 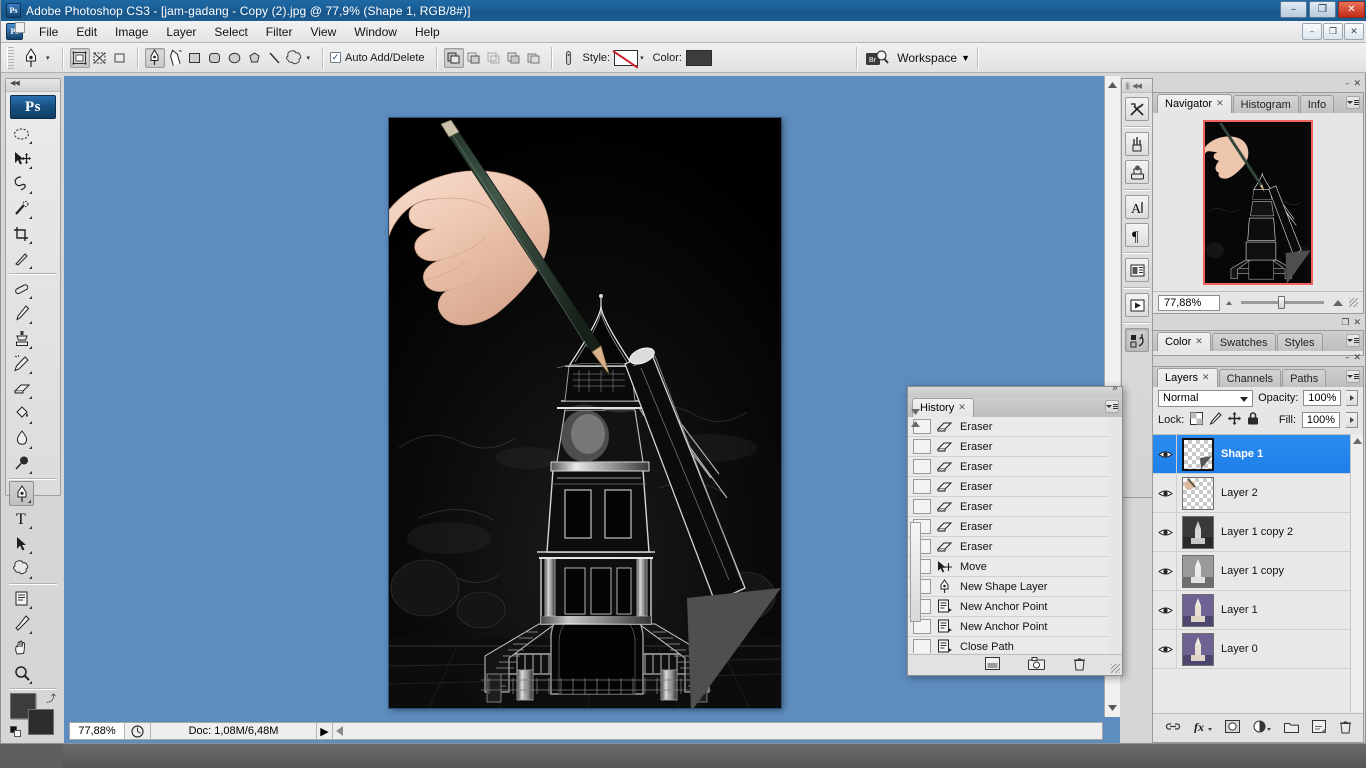 I want to click on fill-pixels-button, so click(x=120, y=58).